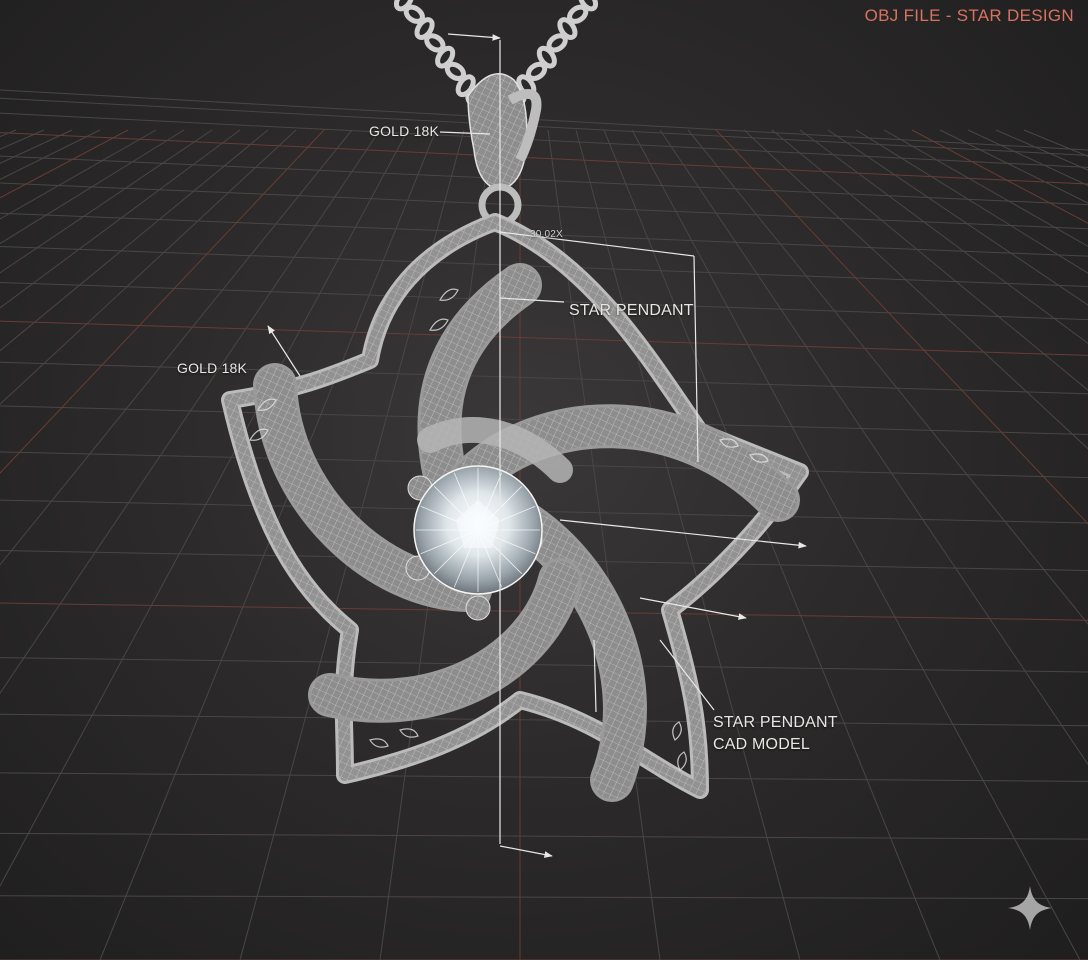  Describe the element at coordinates (775, 734) in the screenshot. I see `label-cad-model: STAR PENDANT CAD MODEL` at that location.